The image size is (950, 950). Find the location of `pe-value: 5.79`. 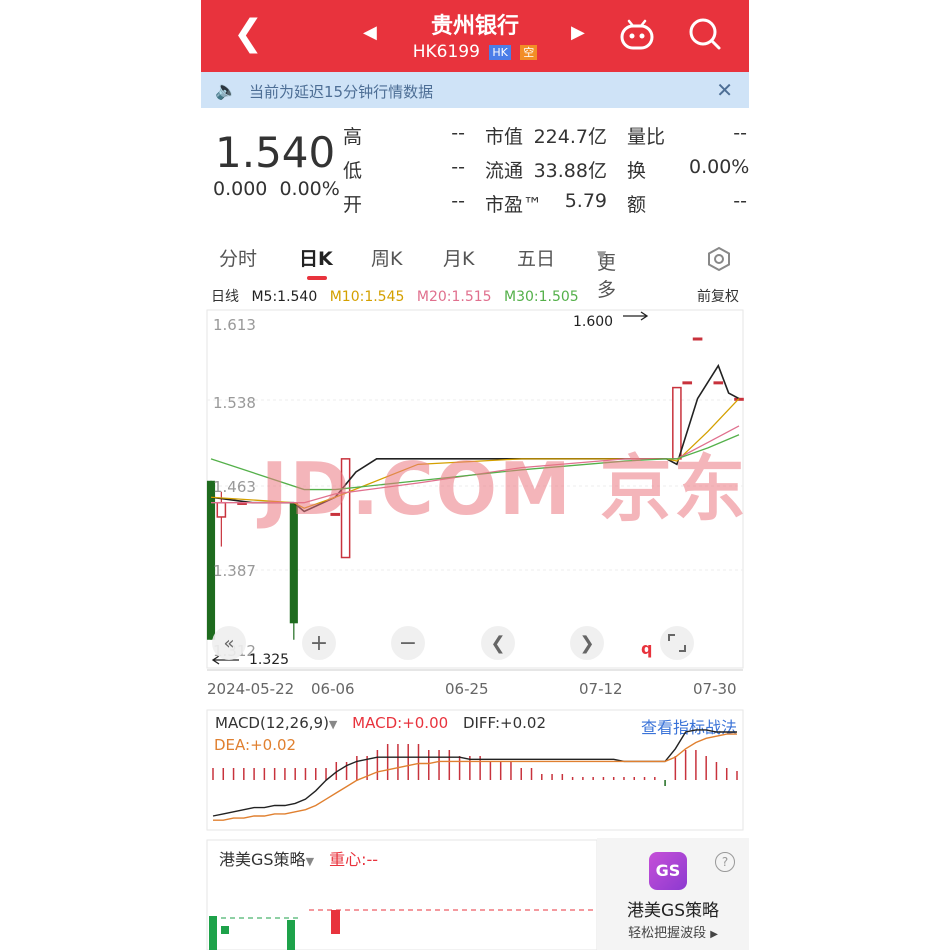

pe-value: 5.79 is located at coordinates (585, 201).